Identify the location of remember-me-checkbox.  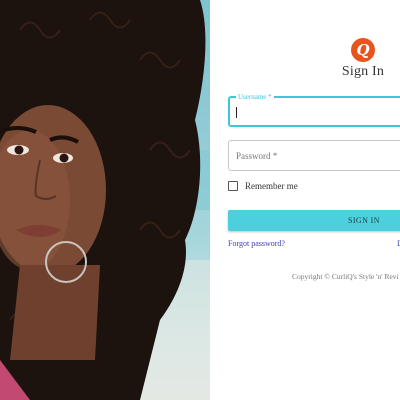
(233, 186).